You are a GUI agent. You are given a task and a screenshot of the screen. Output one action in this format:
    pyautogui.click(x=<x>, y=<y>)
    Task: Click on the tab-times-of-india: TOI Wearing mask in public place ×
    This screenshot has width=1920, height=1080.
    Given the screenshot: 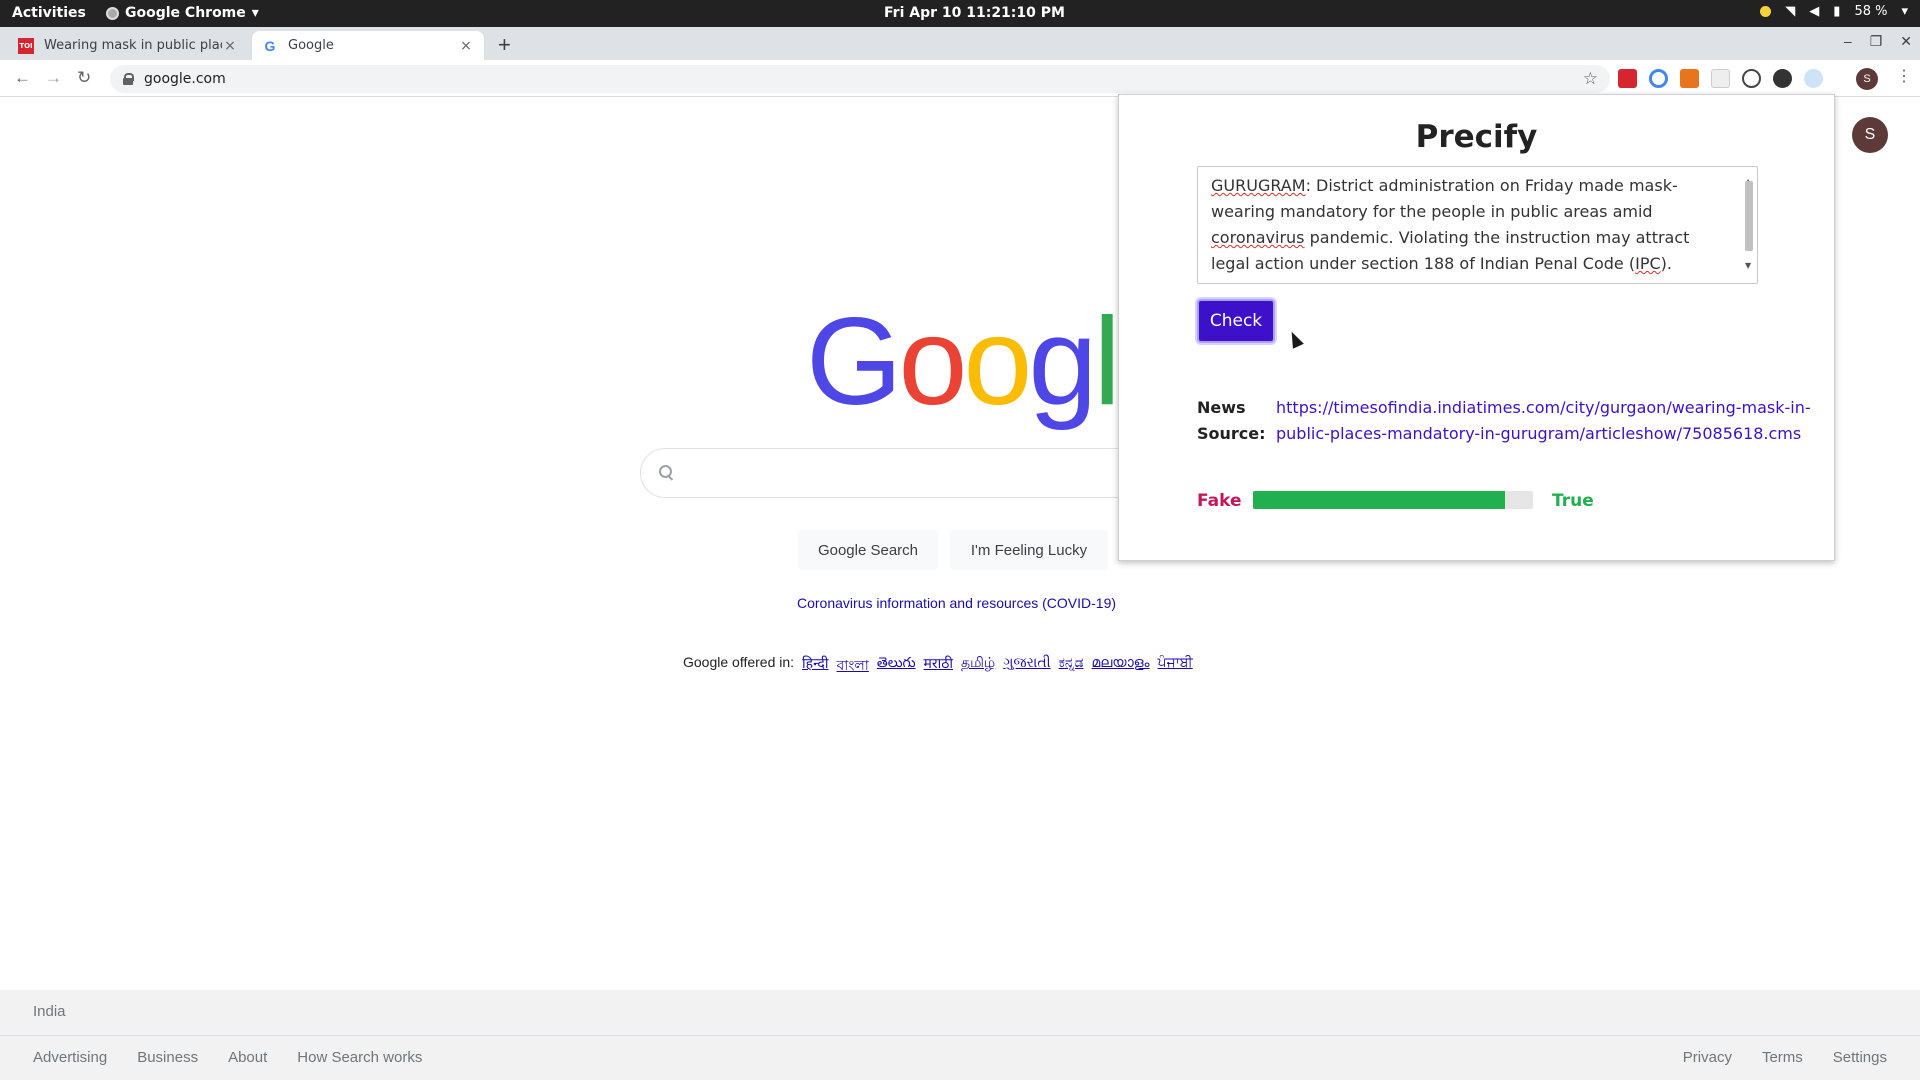 What is the action you would take?
    pyautogui.click(x=128, y=45)
    